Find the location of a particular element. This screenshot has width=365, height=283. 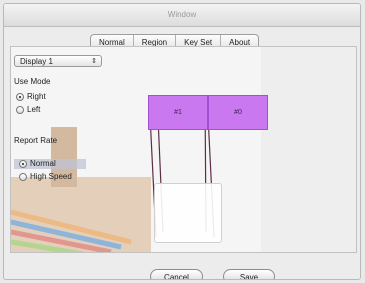

radio-normal-label: Normal is located at coordinates (43, 163).